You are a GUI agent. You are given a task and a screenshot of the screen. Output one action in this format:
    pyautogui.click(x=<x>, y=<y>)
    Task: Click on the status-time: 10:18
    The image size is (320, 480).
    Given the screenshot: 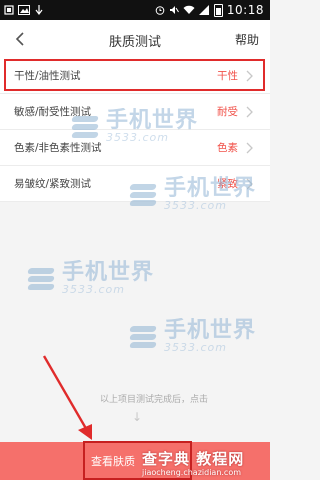 What is the action you would take?
    pyautogui.click(x=245, y=10)
    